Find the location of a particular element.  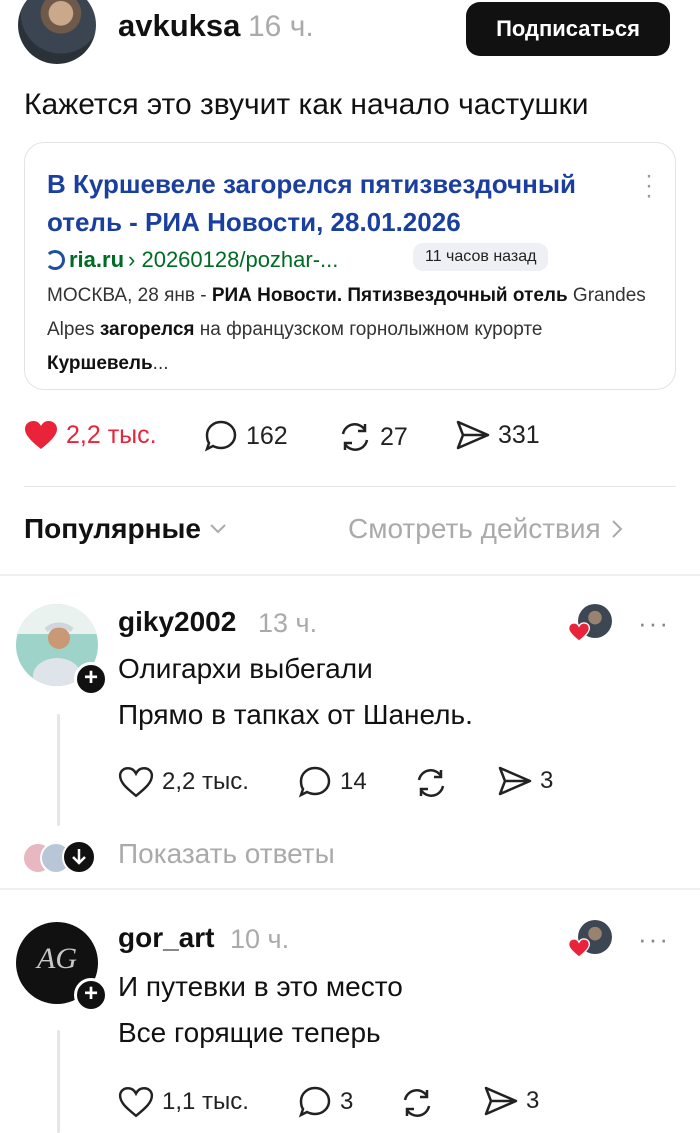

post-like-button: 2,2 тыс. is located at coordinates (90, 435).